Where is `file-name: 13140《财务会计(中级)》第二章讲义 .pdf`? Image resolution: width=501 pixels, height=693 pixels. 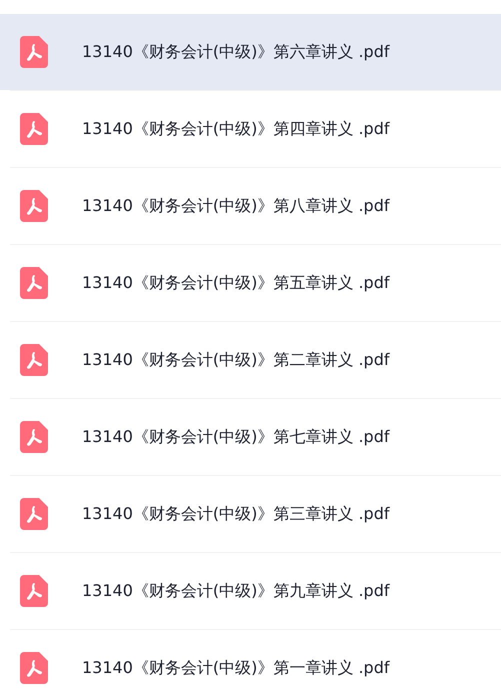
file-name: 13140《财务会计(中级)》第二章讲义 .pdf is located at coordinates (236, 360).